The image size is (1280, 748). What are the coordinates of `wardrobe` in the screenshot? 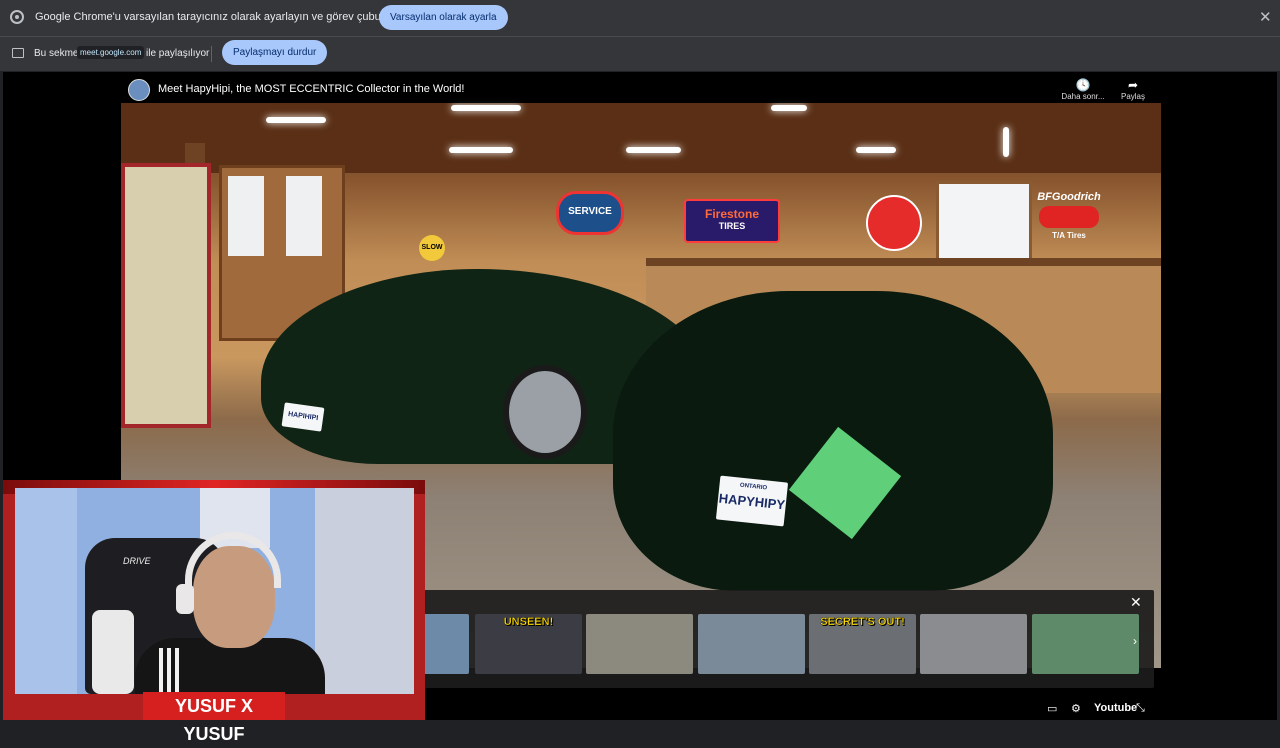 It's located at (46, 591).